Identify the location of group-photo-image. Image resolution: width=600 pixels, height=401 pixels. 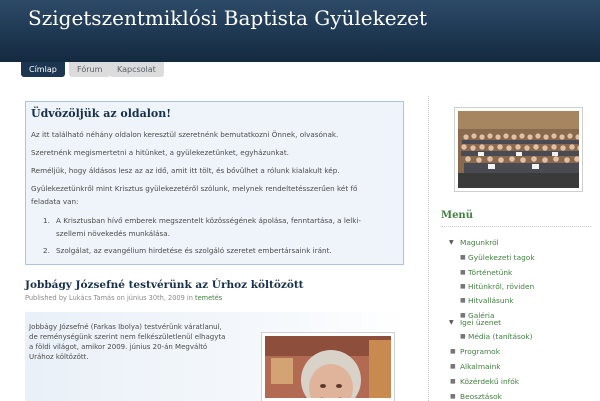
(518, 149).